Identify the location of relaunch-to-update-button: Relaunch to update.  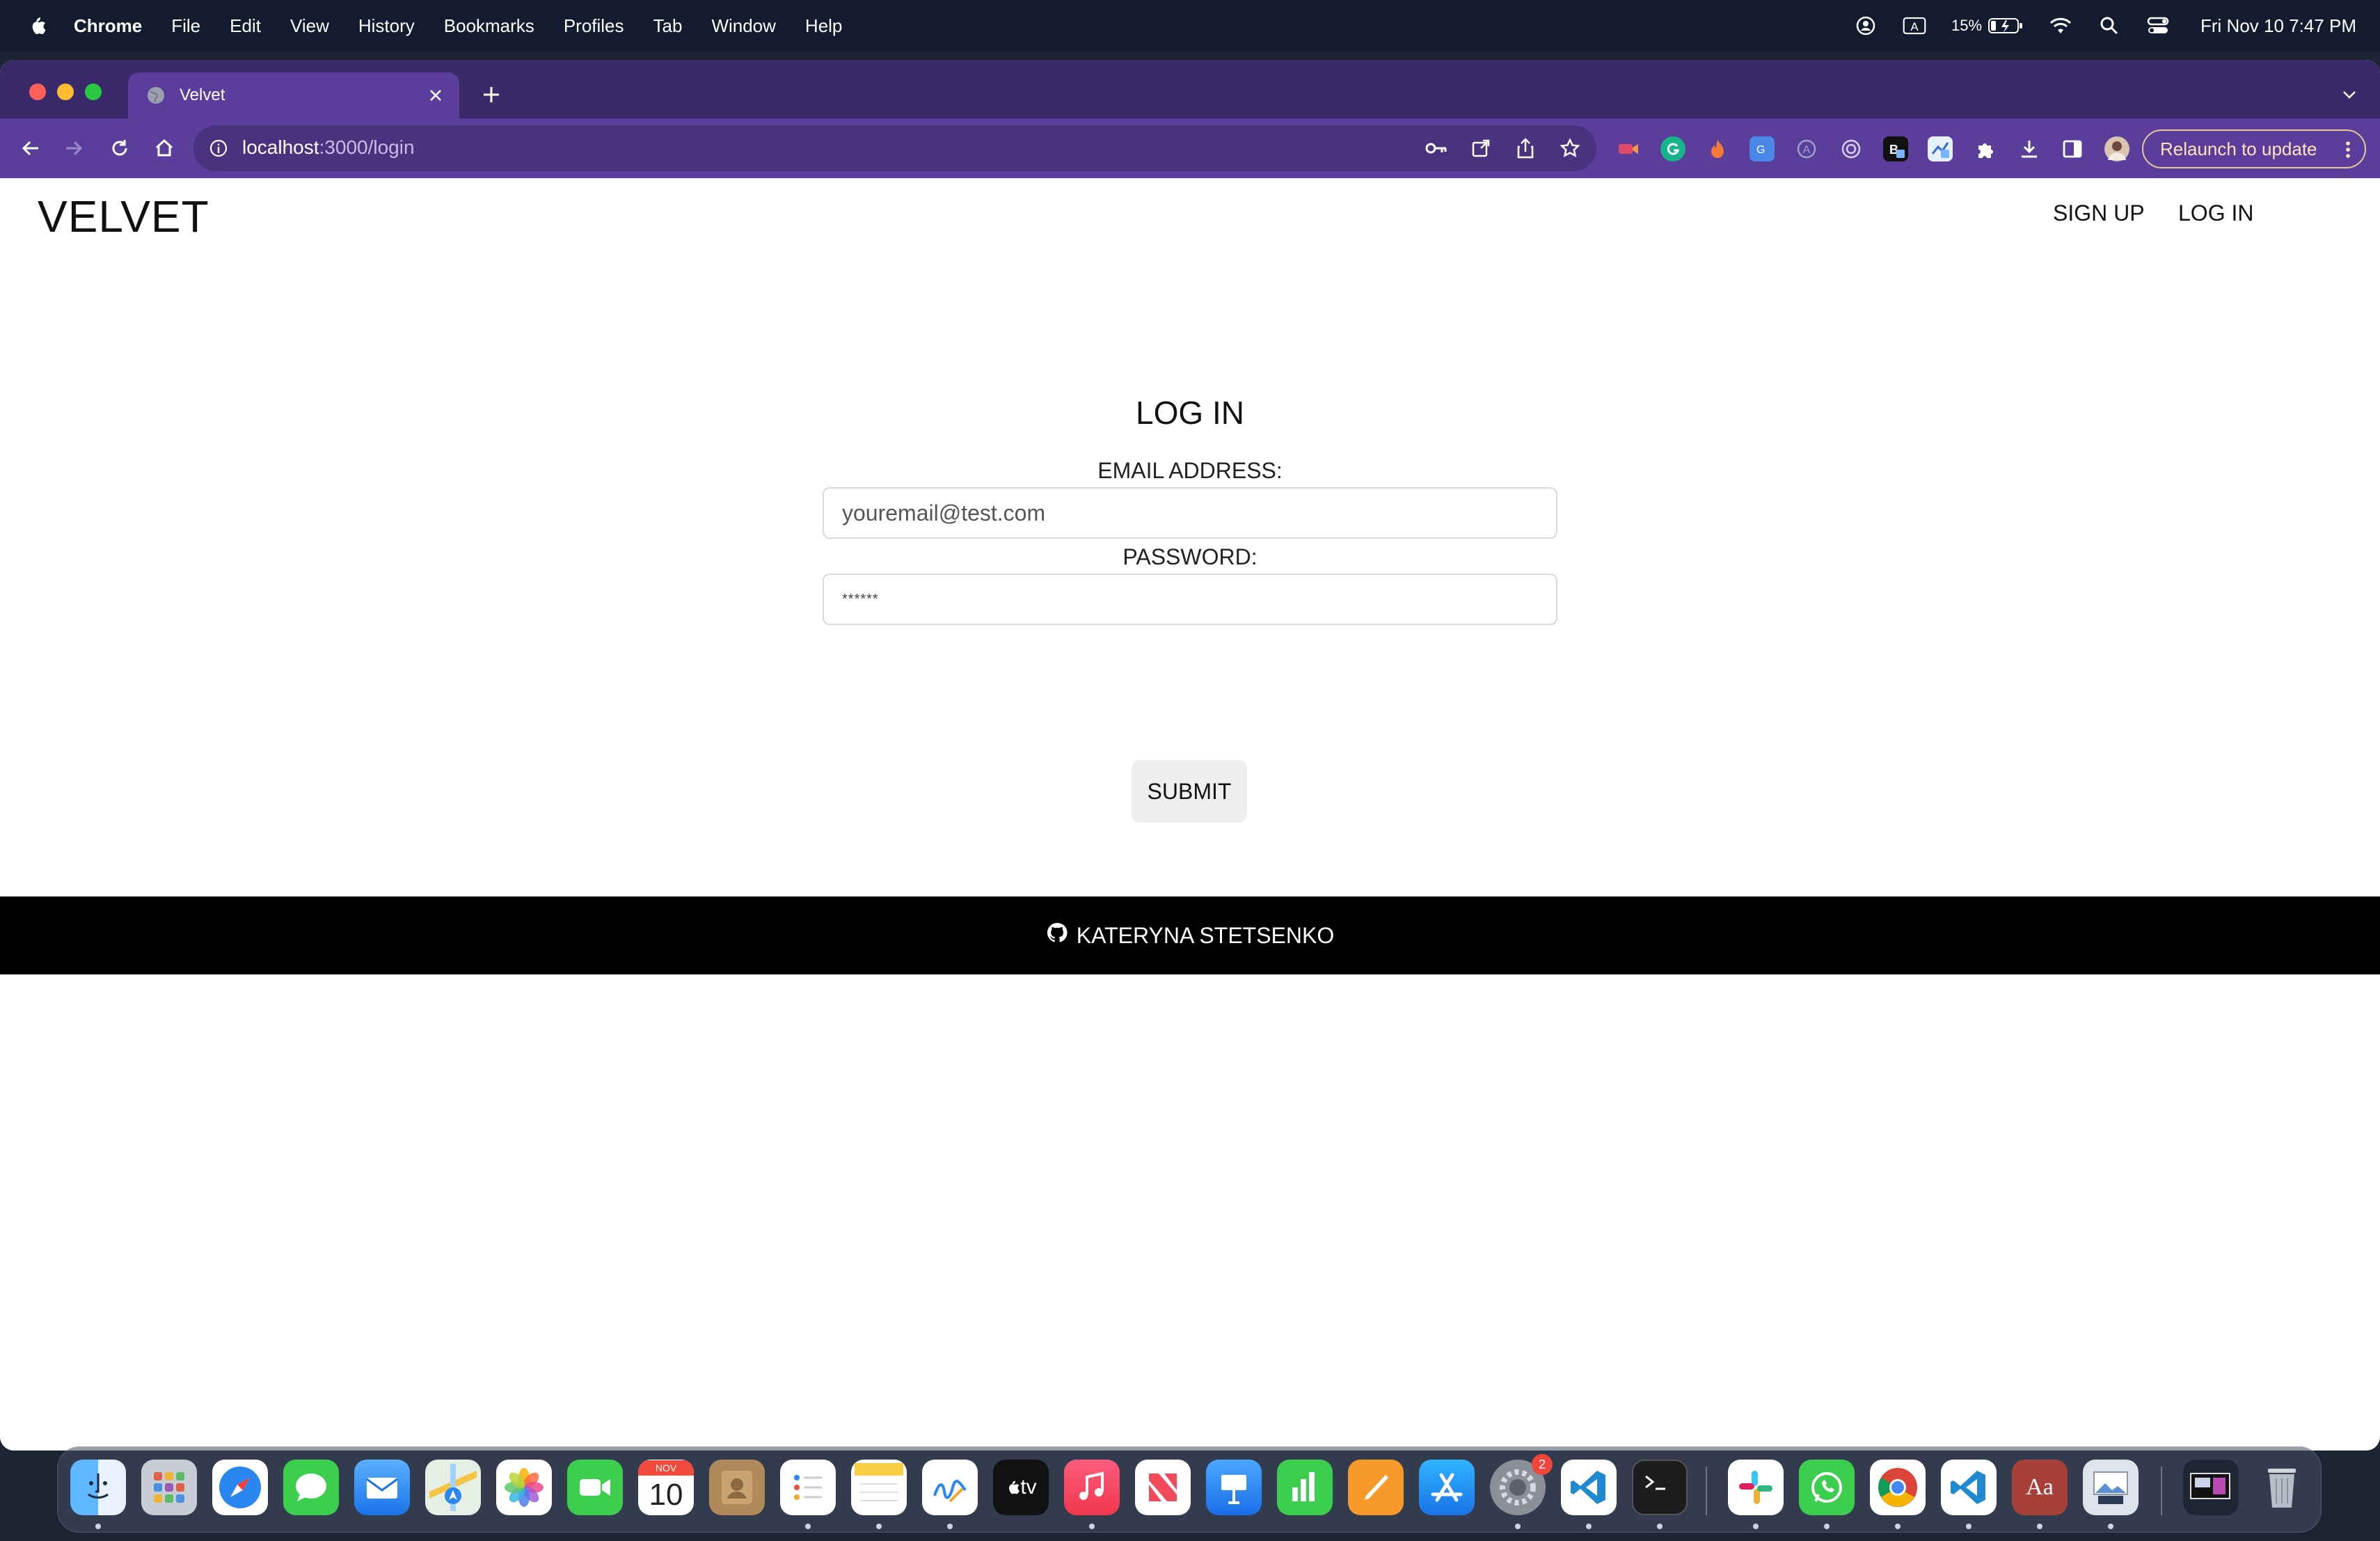
(2254, 148).